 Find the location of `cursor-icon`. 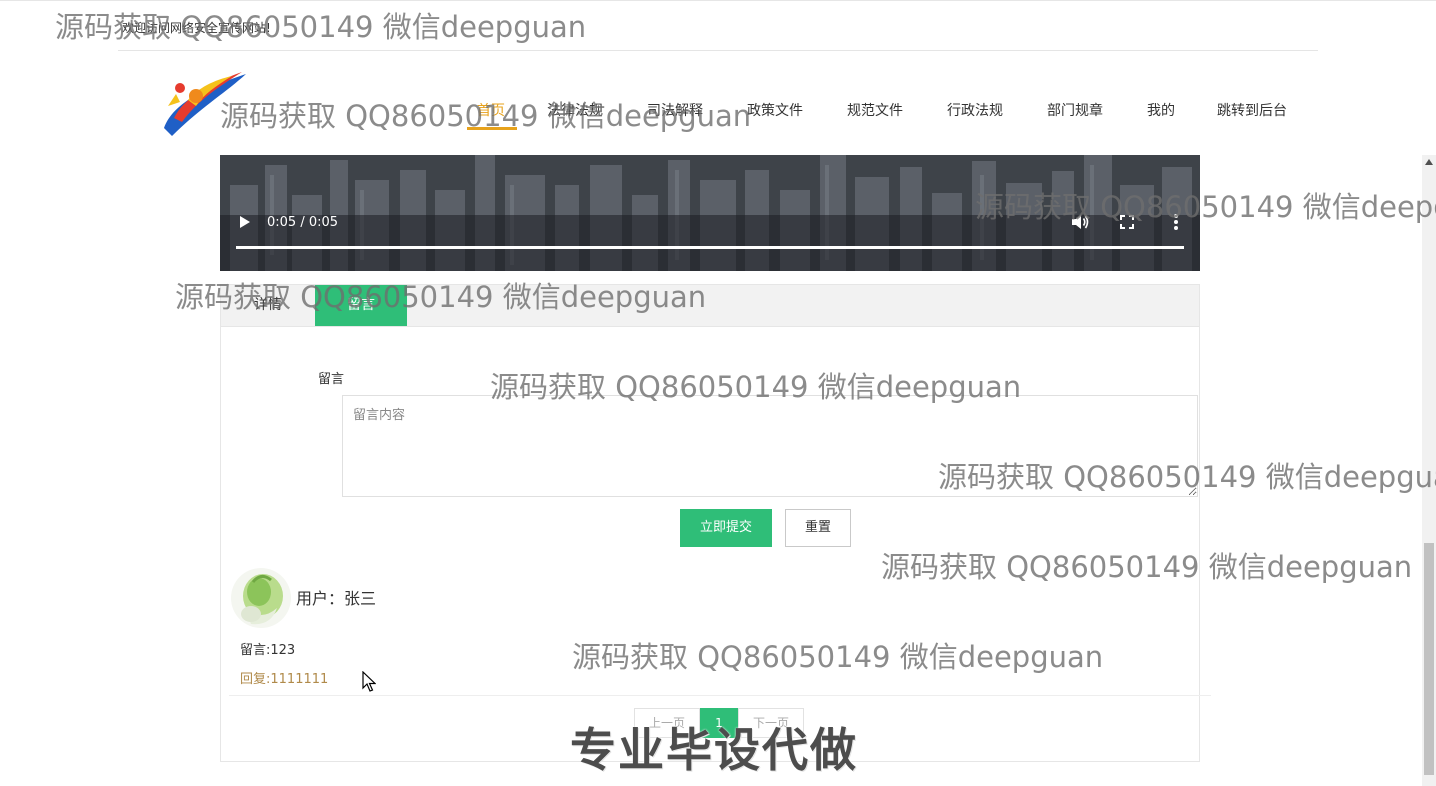

cursor-icon is located at coordinates (369, 681).